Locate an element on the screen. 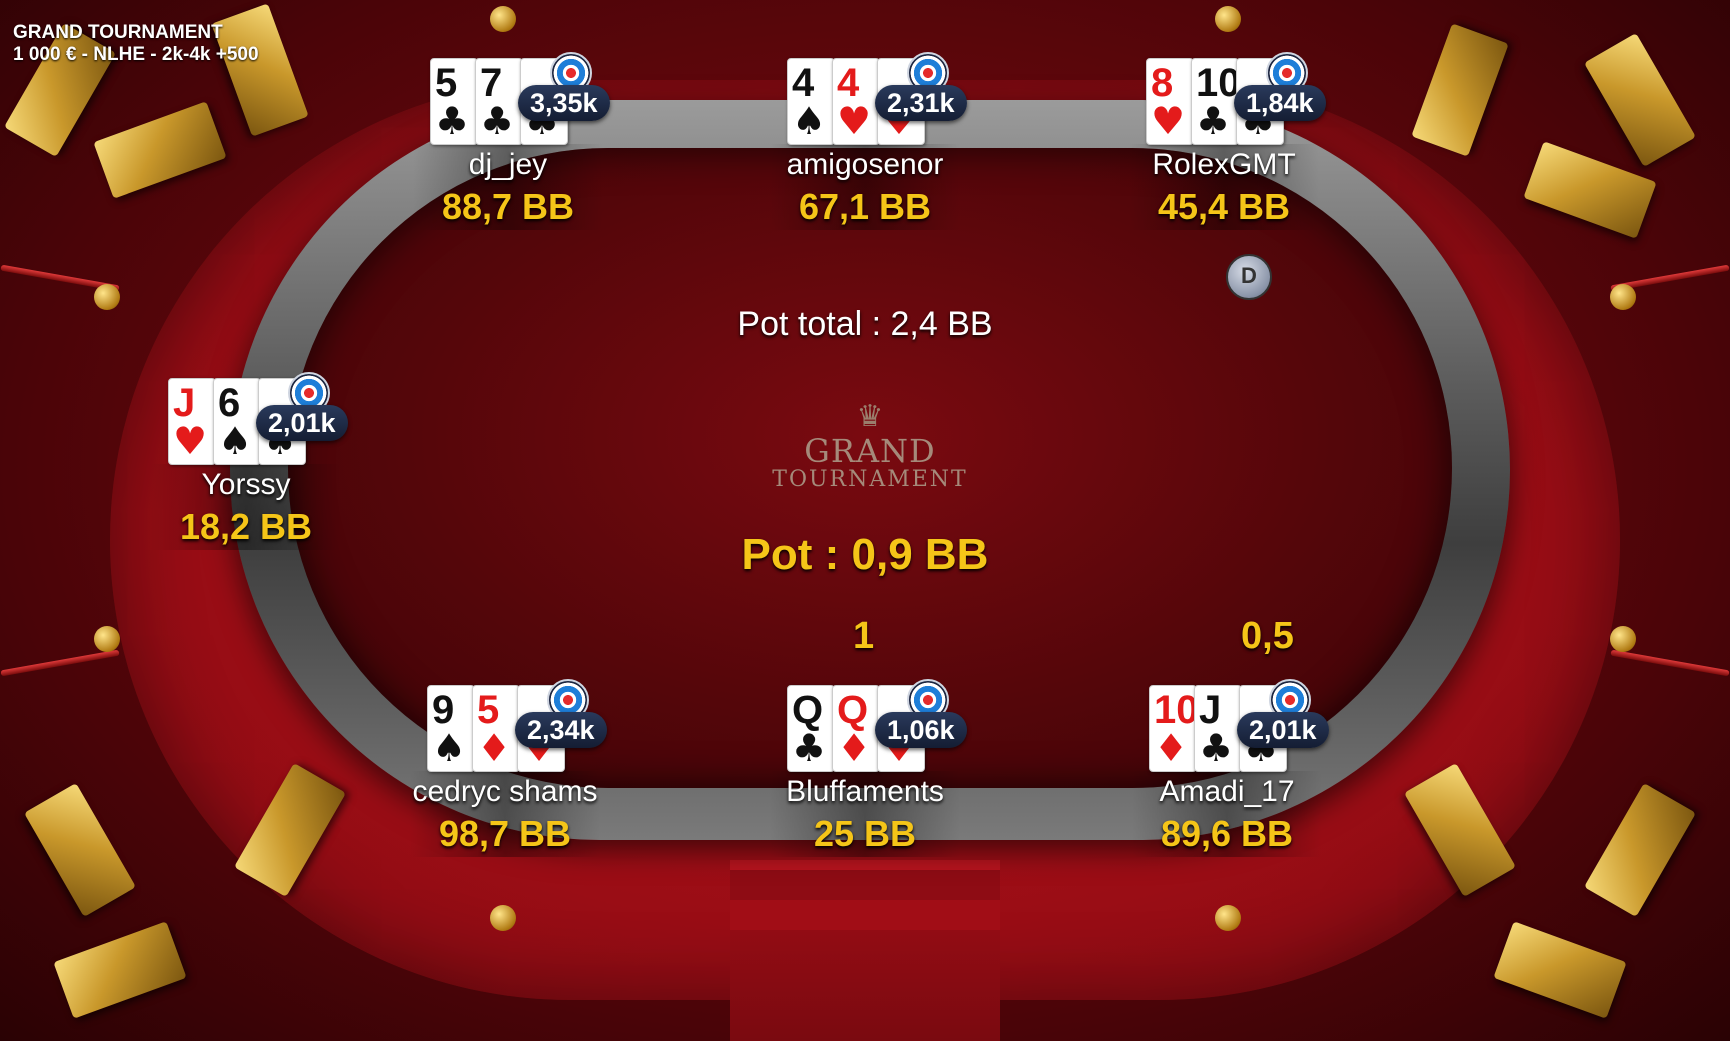 This screenshot has height=1041, width=1730. logo-line-1: GRAND is located at coordinates (870, 451).